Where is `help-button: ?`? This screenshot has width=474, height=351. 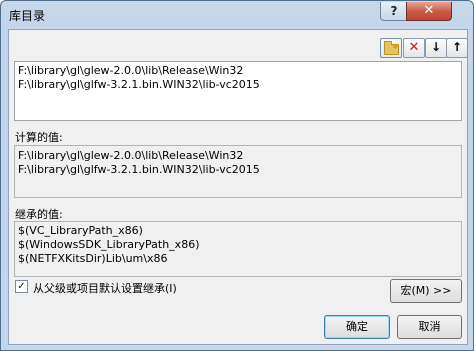 help-button: ? is located at coordinates (394, 11).